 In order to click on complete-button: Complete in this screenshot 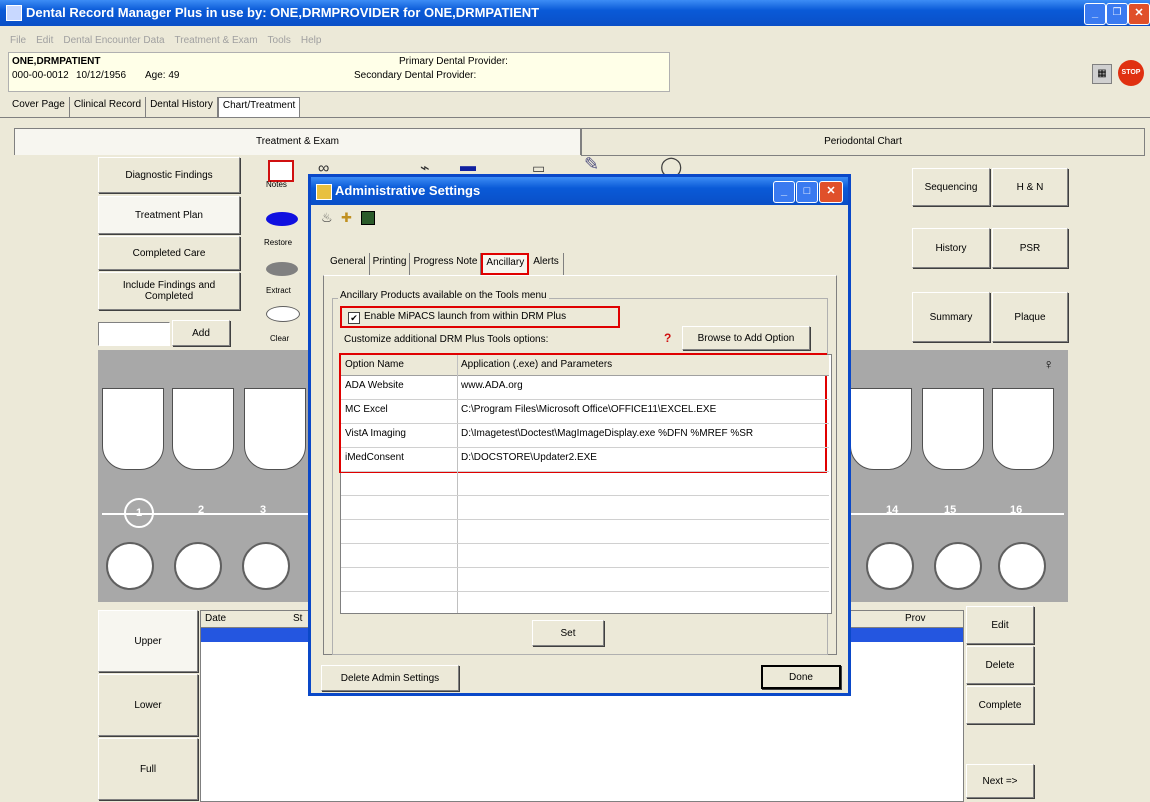, I will do `click(1000, 705)`.